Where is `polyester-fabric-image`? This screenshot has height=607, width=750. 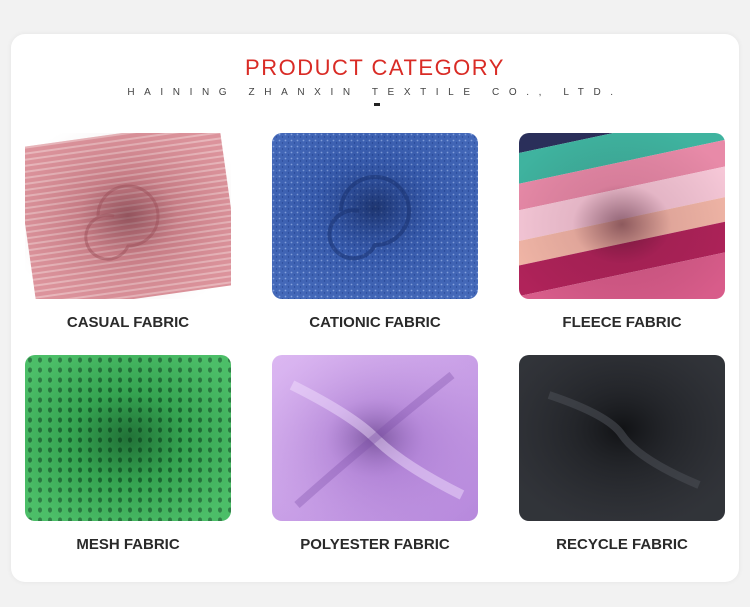 polyester-fabric-image is located at coordinates (375, 438).